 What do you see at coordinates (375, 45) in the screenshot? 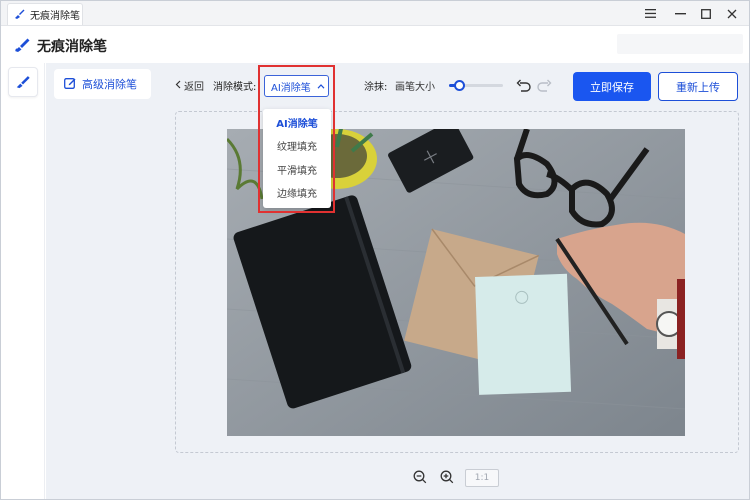
I see `app-header: 无痕消除笔` at bounding box center [375, 45].